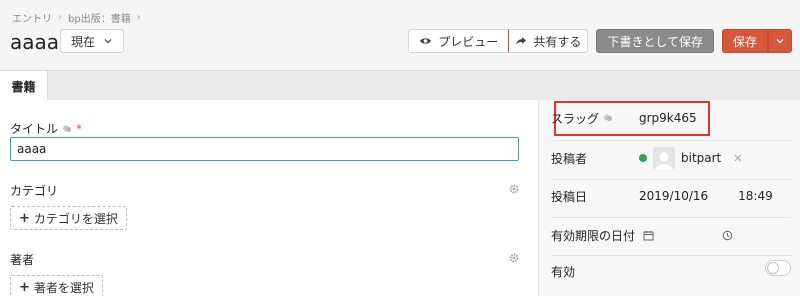 The height and width of the screenshot is (296, 800). I want to click on author-row: 投稿者 bitpart ✕, so click(671, 158).